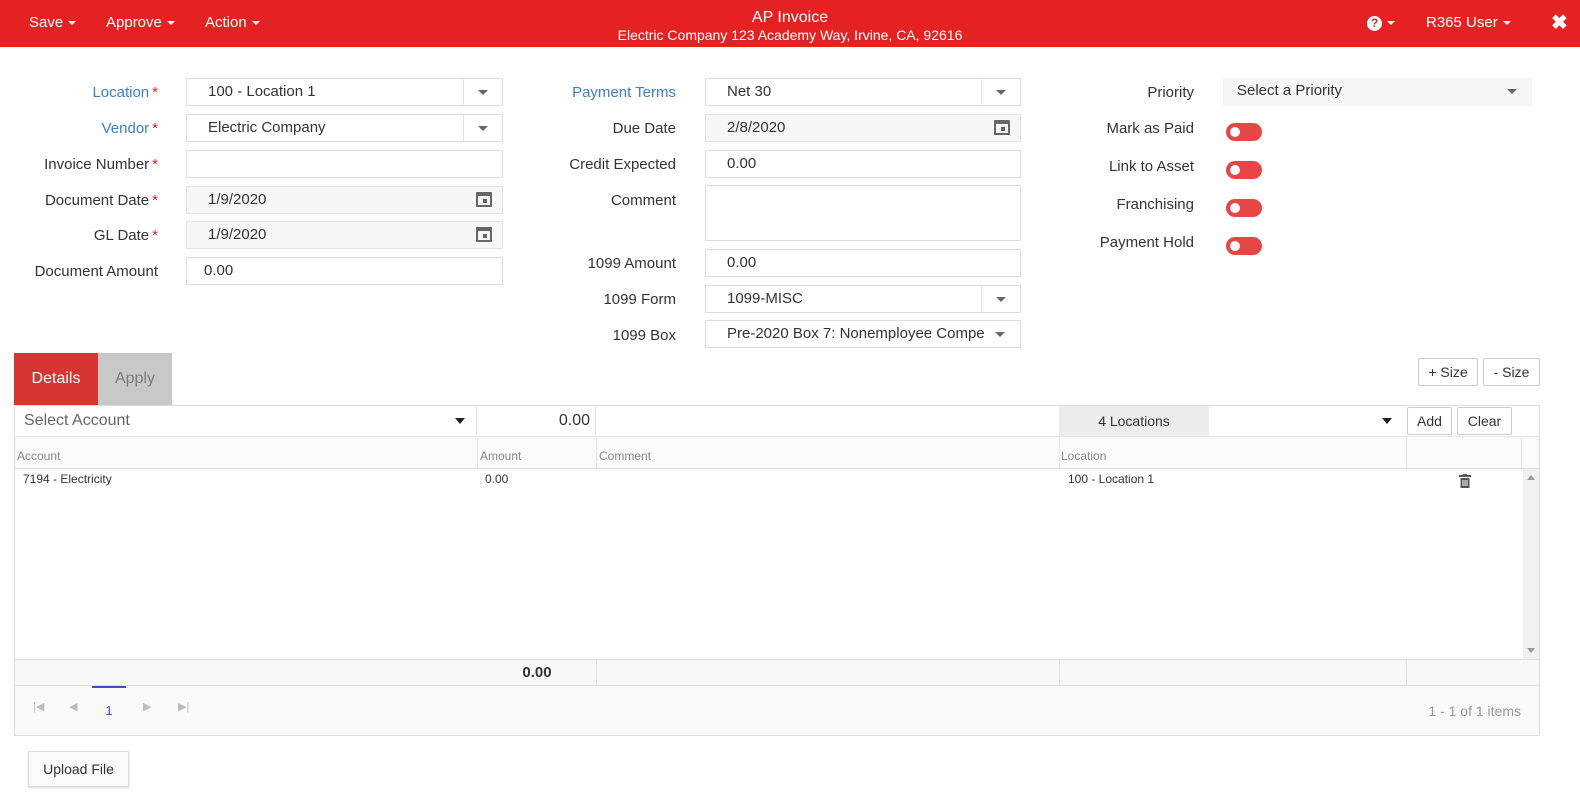 The width and height of the screenshot is (1580, 802). What do you see at coordinates (89, 129) in the screenshot?
I see `vendor-label: Vendor *` at bounding box center [89, 129].